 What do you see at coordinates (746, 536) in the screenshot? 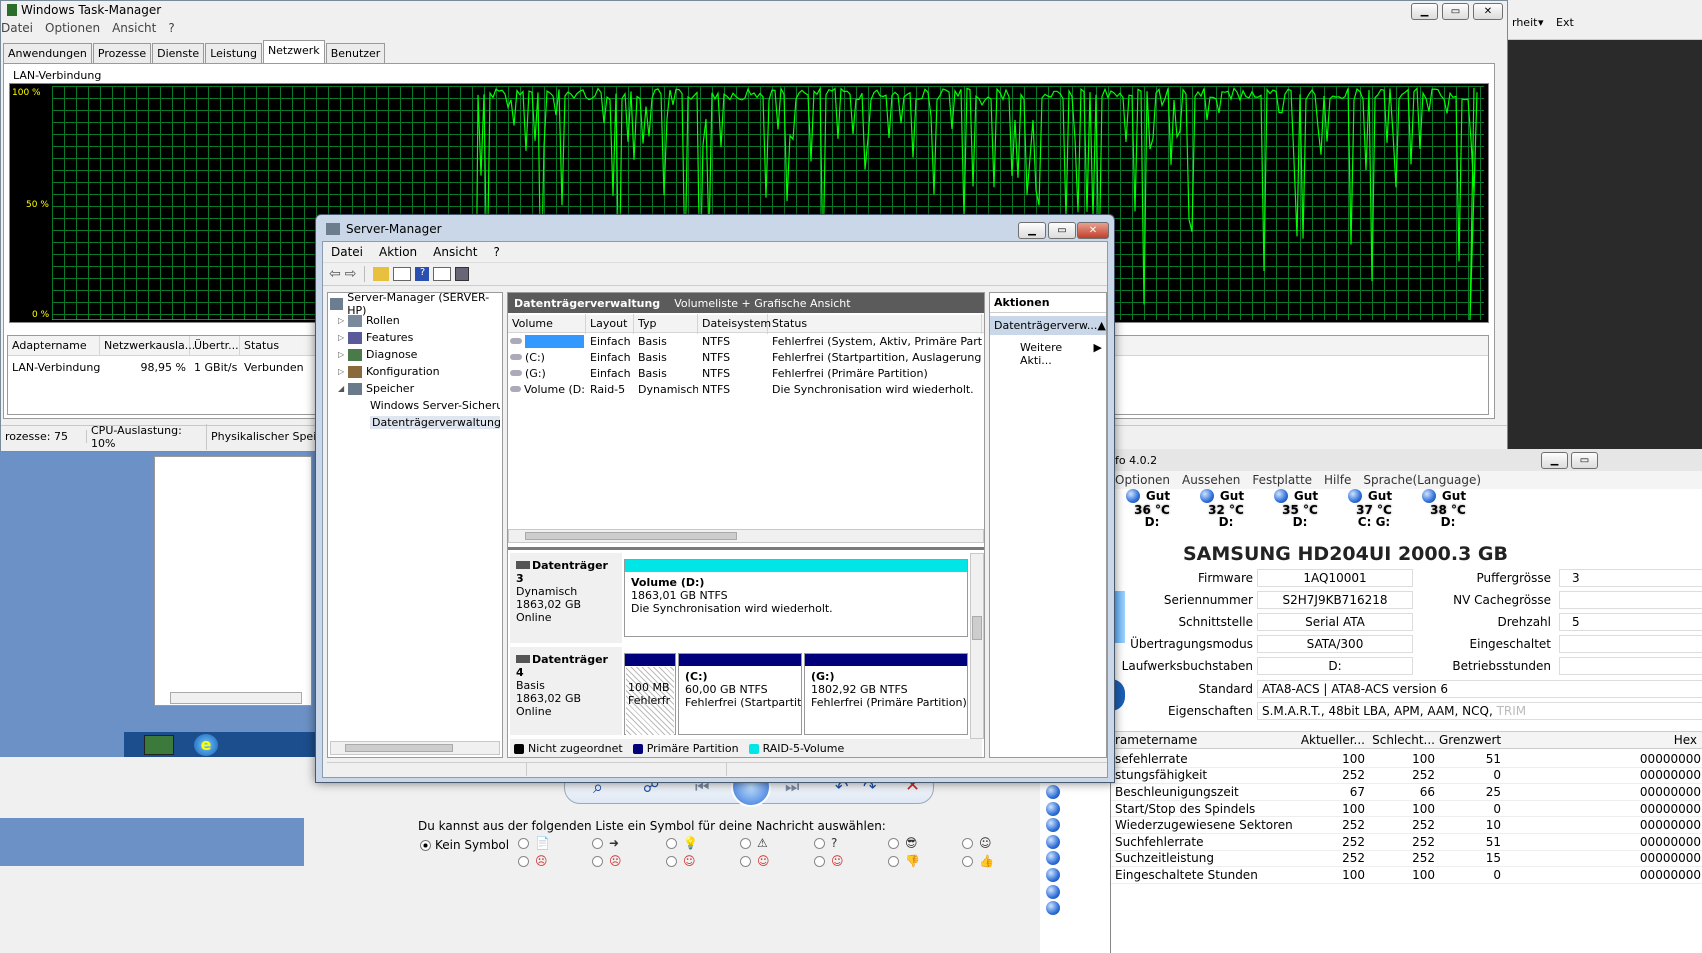
I see `volume-hscrollbar` at bounding box center [746, 536].